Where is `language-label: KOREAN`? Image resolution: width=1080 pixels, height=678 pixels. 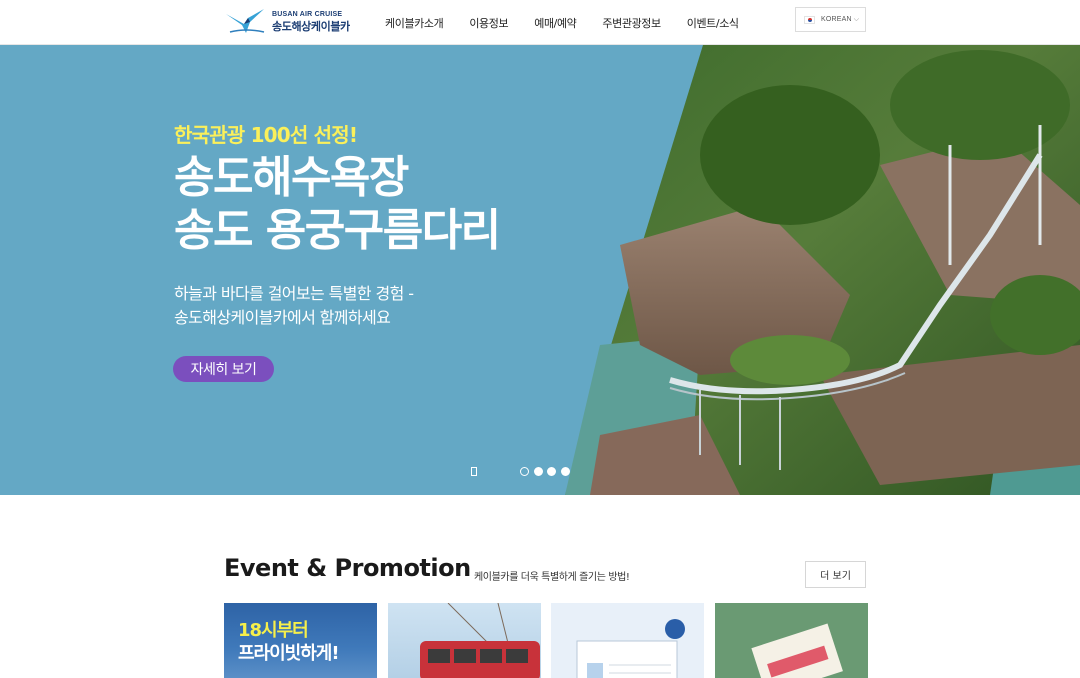
language-label: KOREAN is located at coordinates (836, 19).